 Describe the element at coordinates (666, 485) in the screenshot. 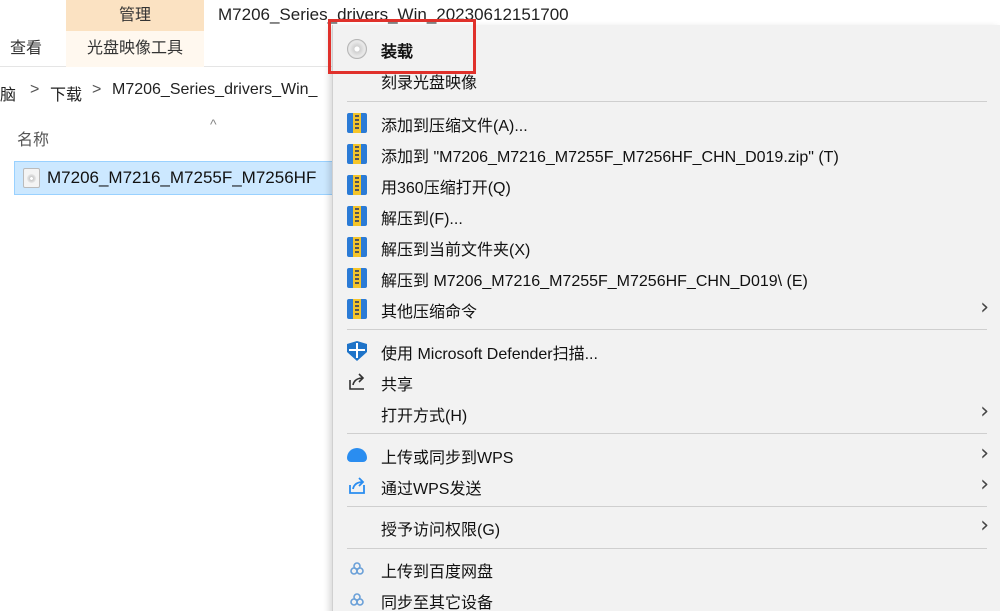

I see `menu-item-send-via-wps: 通过WPS发送 ›` at that location.